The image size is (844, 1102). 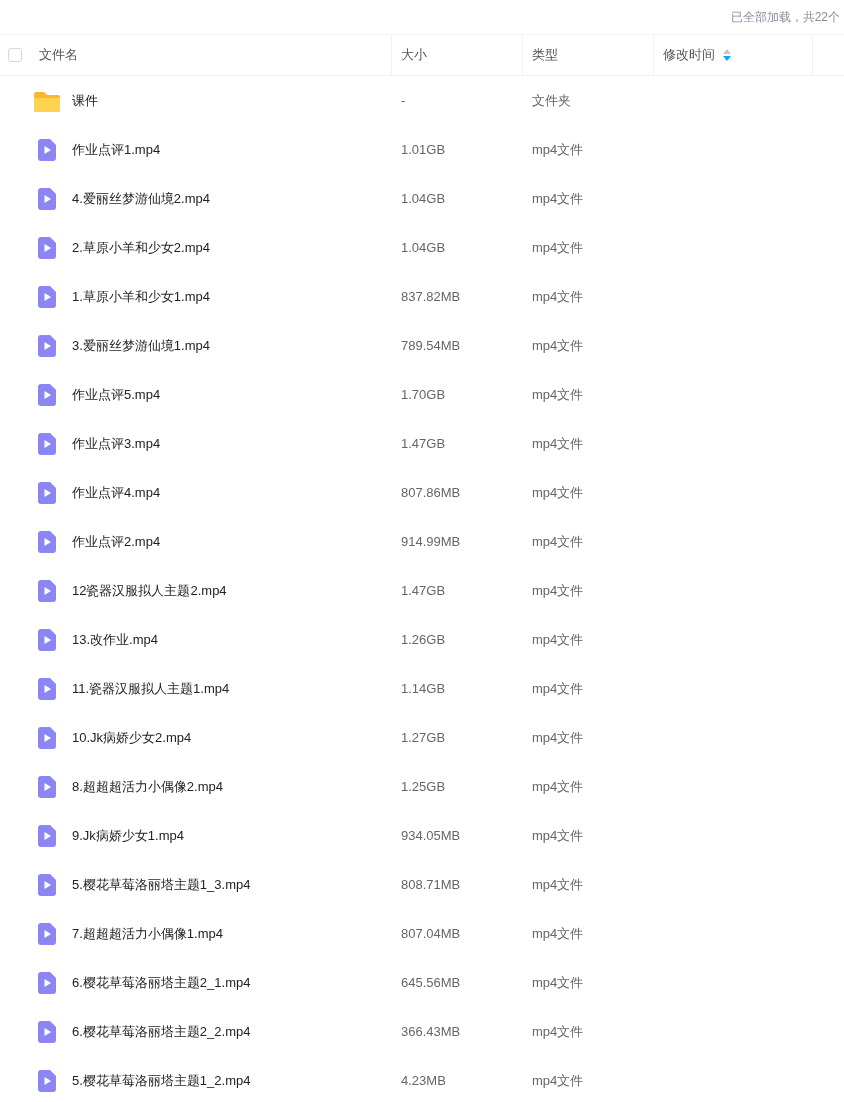 What do you see at coordinates (116, 492) in the screenshot?
I see `file-name: 作业点评4.mp4` at bounding box center [116, 492].